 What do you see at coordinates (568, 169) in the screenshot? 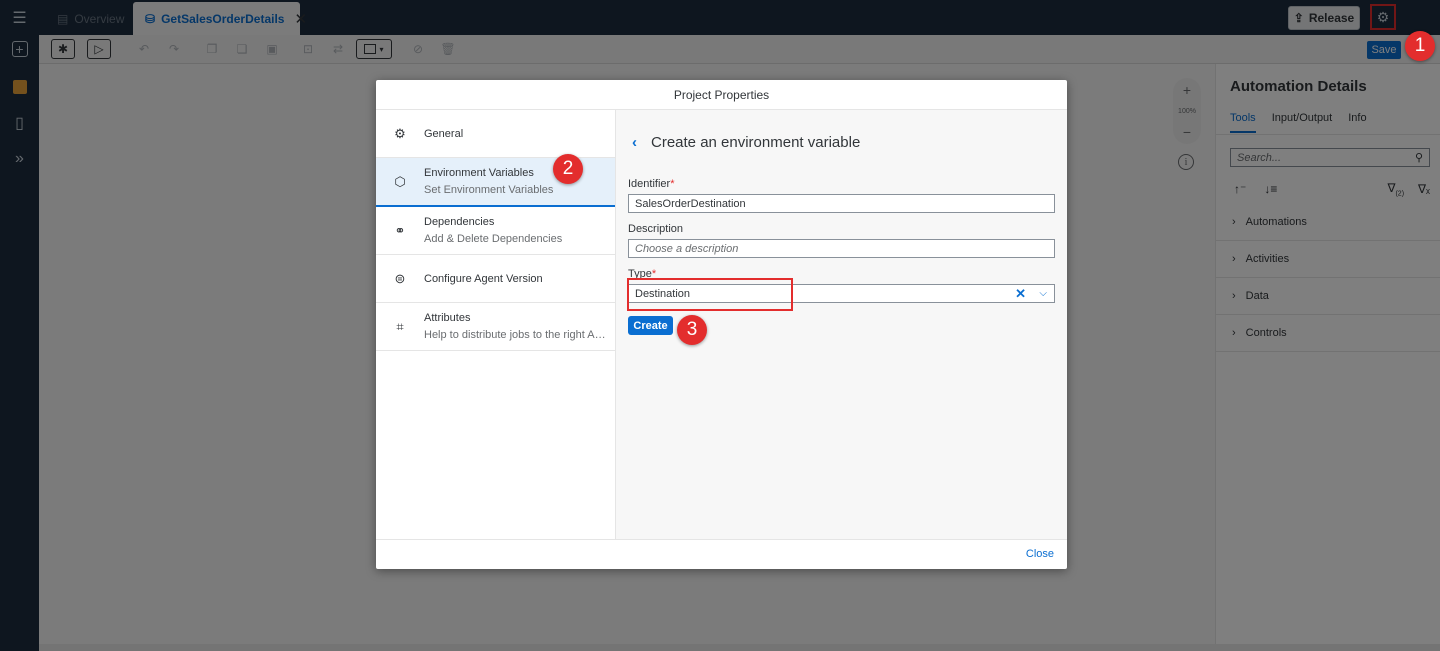
I see `step-badge-2: 2` at bounding box center [568, 169].